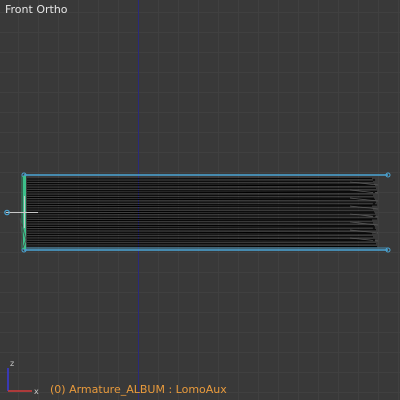  Describe the element at coordinates (23, 377) in the screenshot. I see `axis-gizmo: z x` at that location.